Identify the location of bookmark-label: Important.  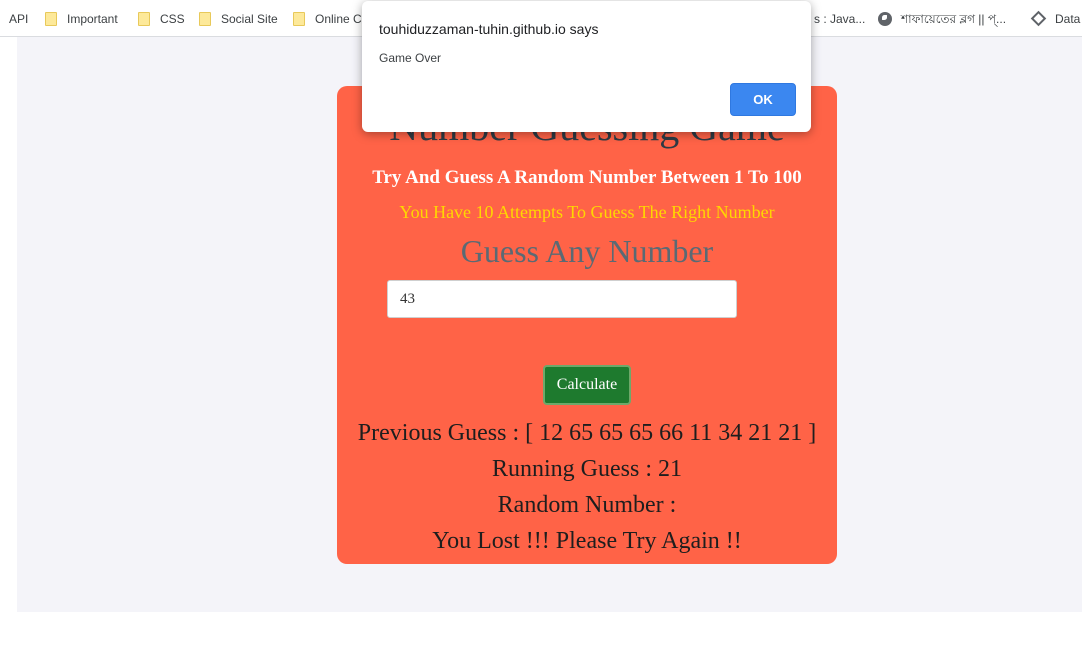
(92, 19).